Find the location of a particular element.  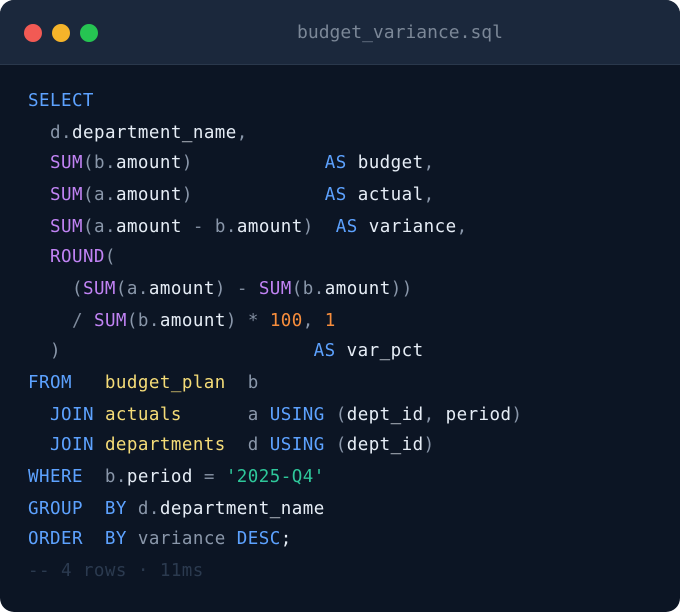

code-line: JOIN departments d USING (dept_id) is located at coordinates (231, 445).